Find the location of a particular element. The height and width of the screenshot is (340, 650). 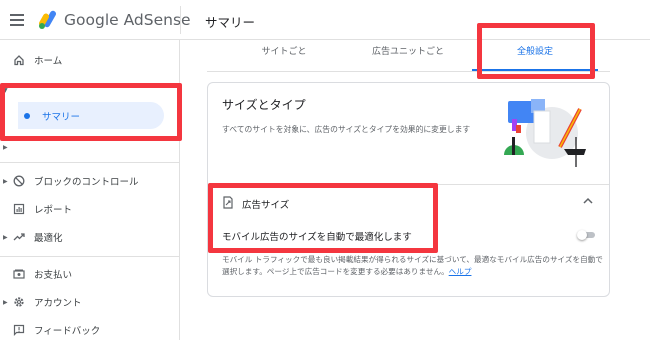

hamburger-menu-icon is located at coordinates (17, 20).